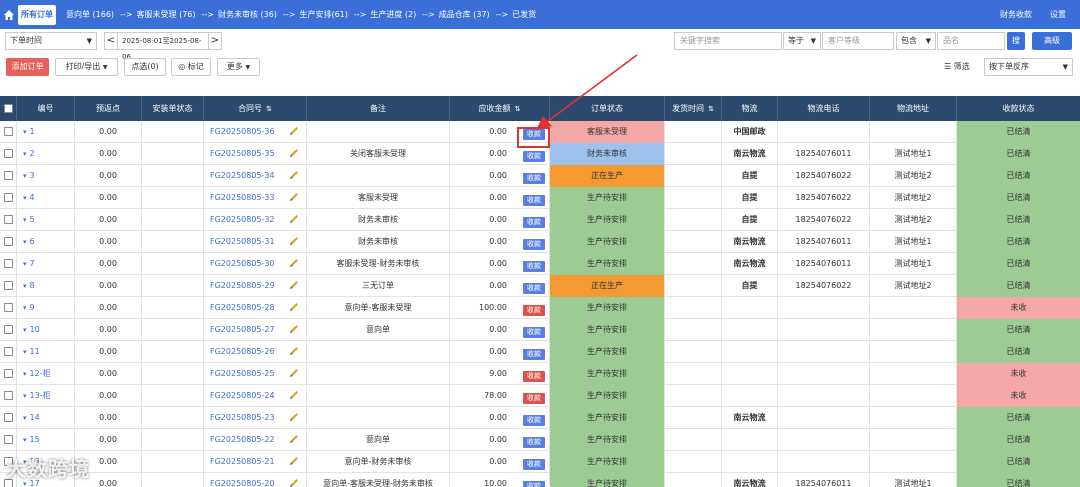 This screenshot has height=487, width=1080. What do you see at coordinates (27, 67) in the screenshot?
I see `add-order-button: 添加订单` at bounding box center [27, 67].